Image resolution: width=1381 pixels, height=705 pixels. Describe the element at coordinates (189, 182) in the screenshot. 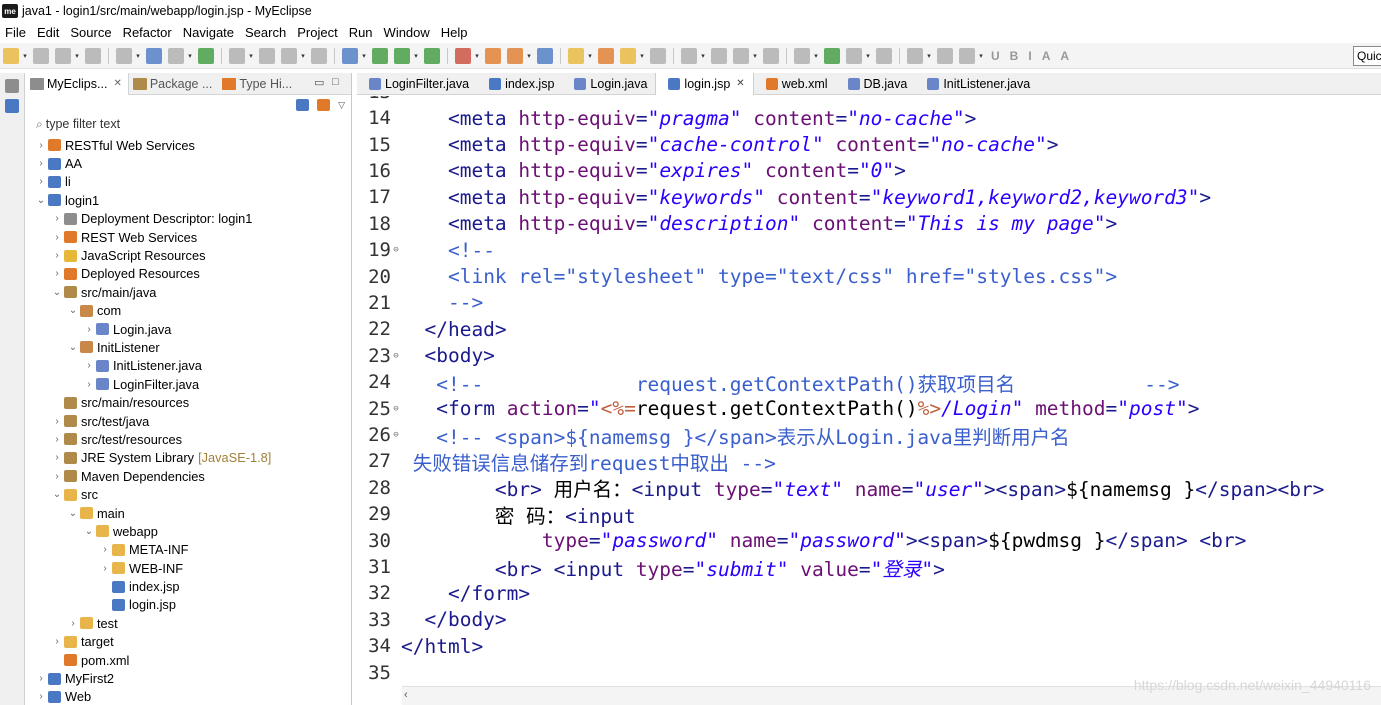

I see `tree-item: › li` at that location.